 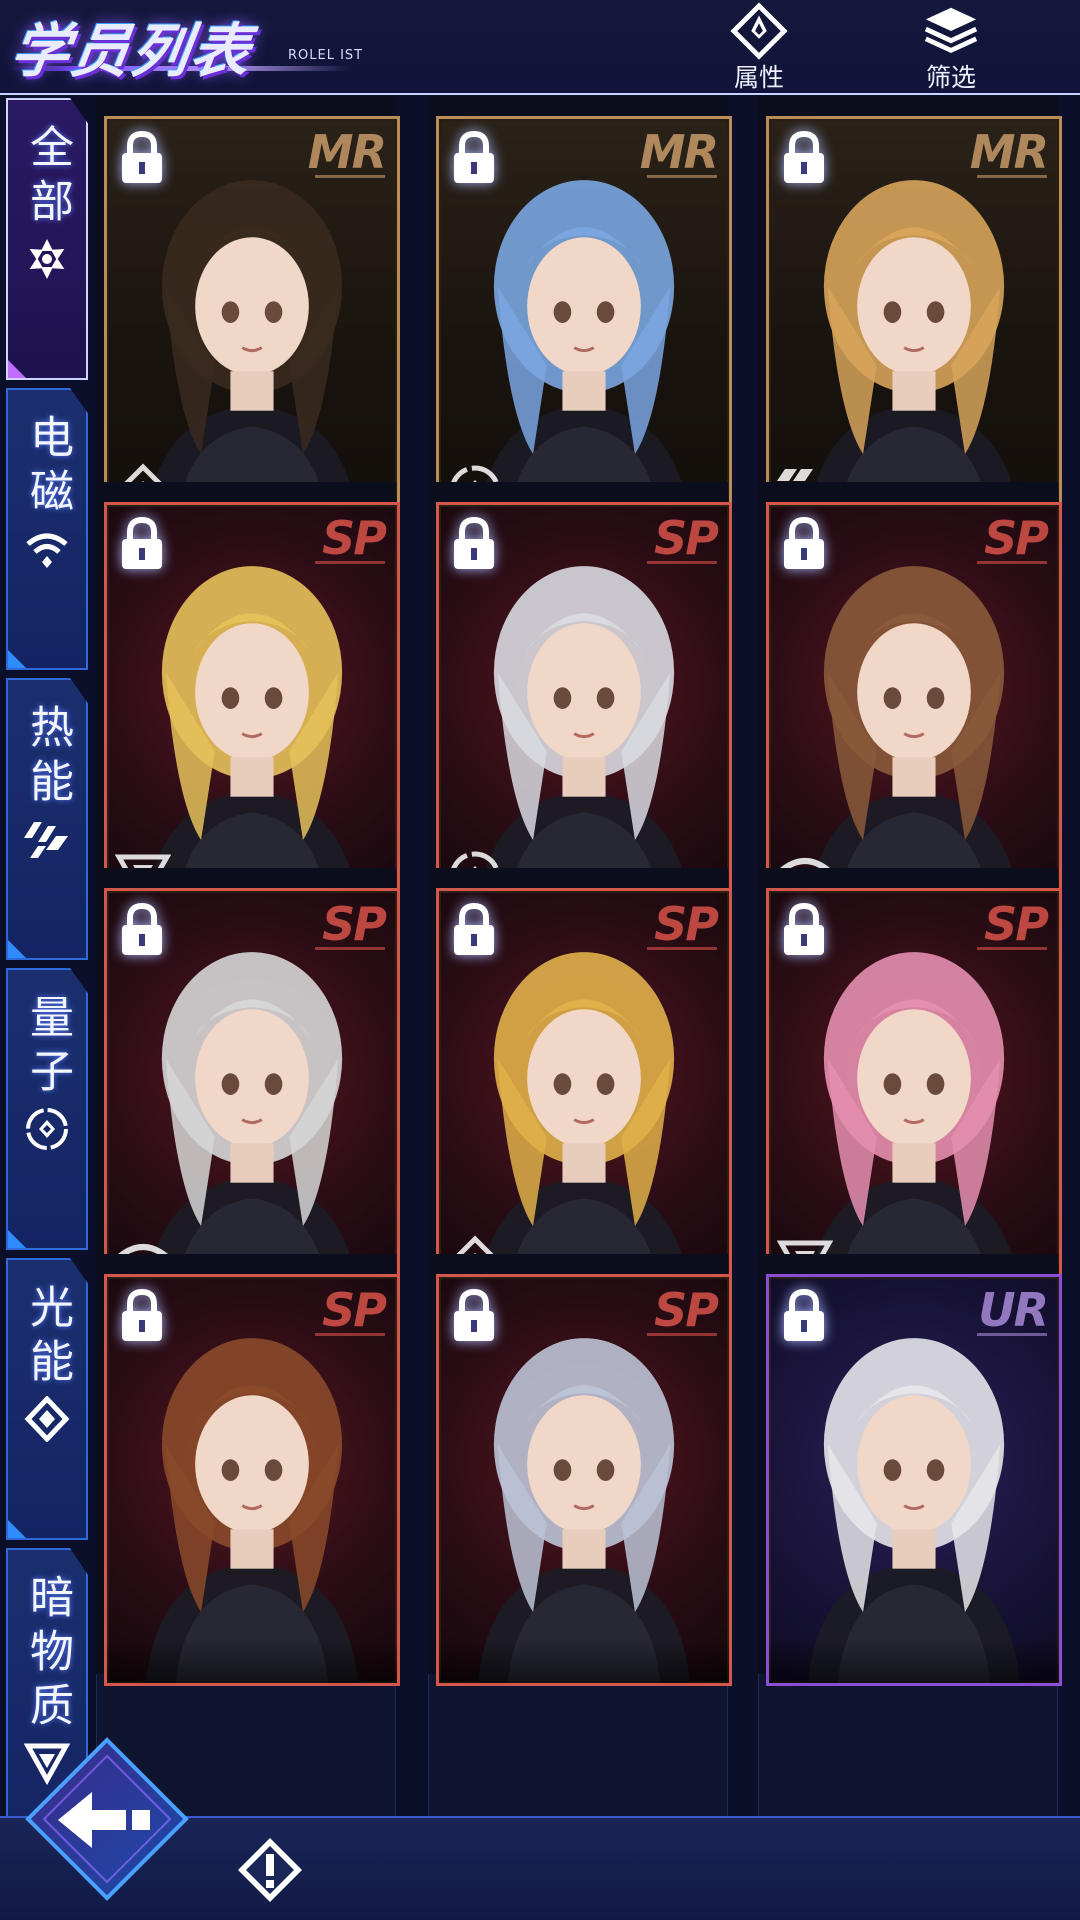 I want to click on student-card: UR, so click(x=910, y=1470).